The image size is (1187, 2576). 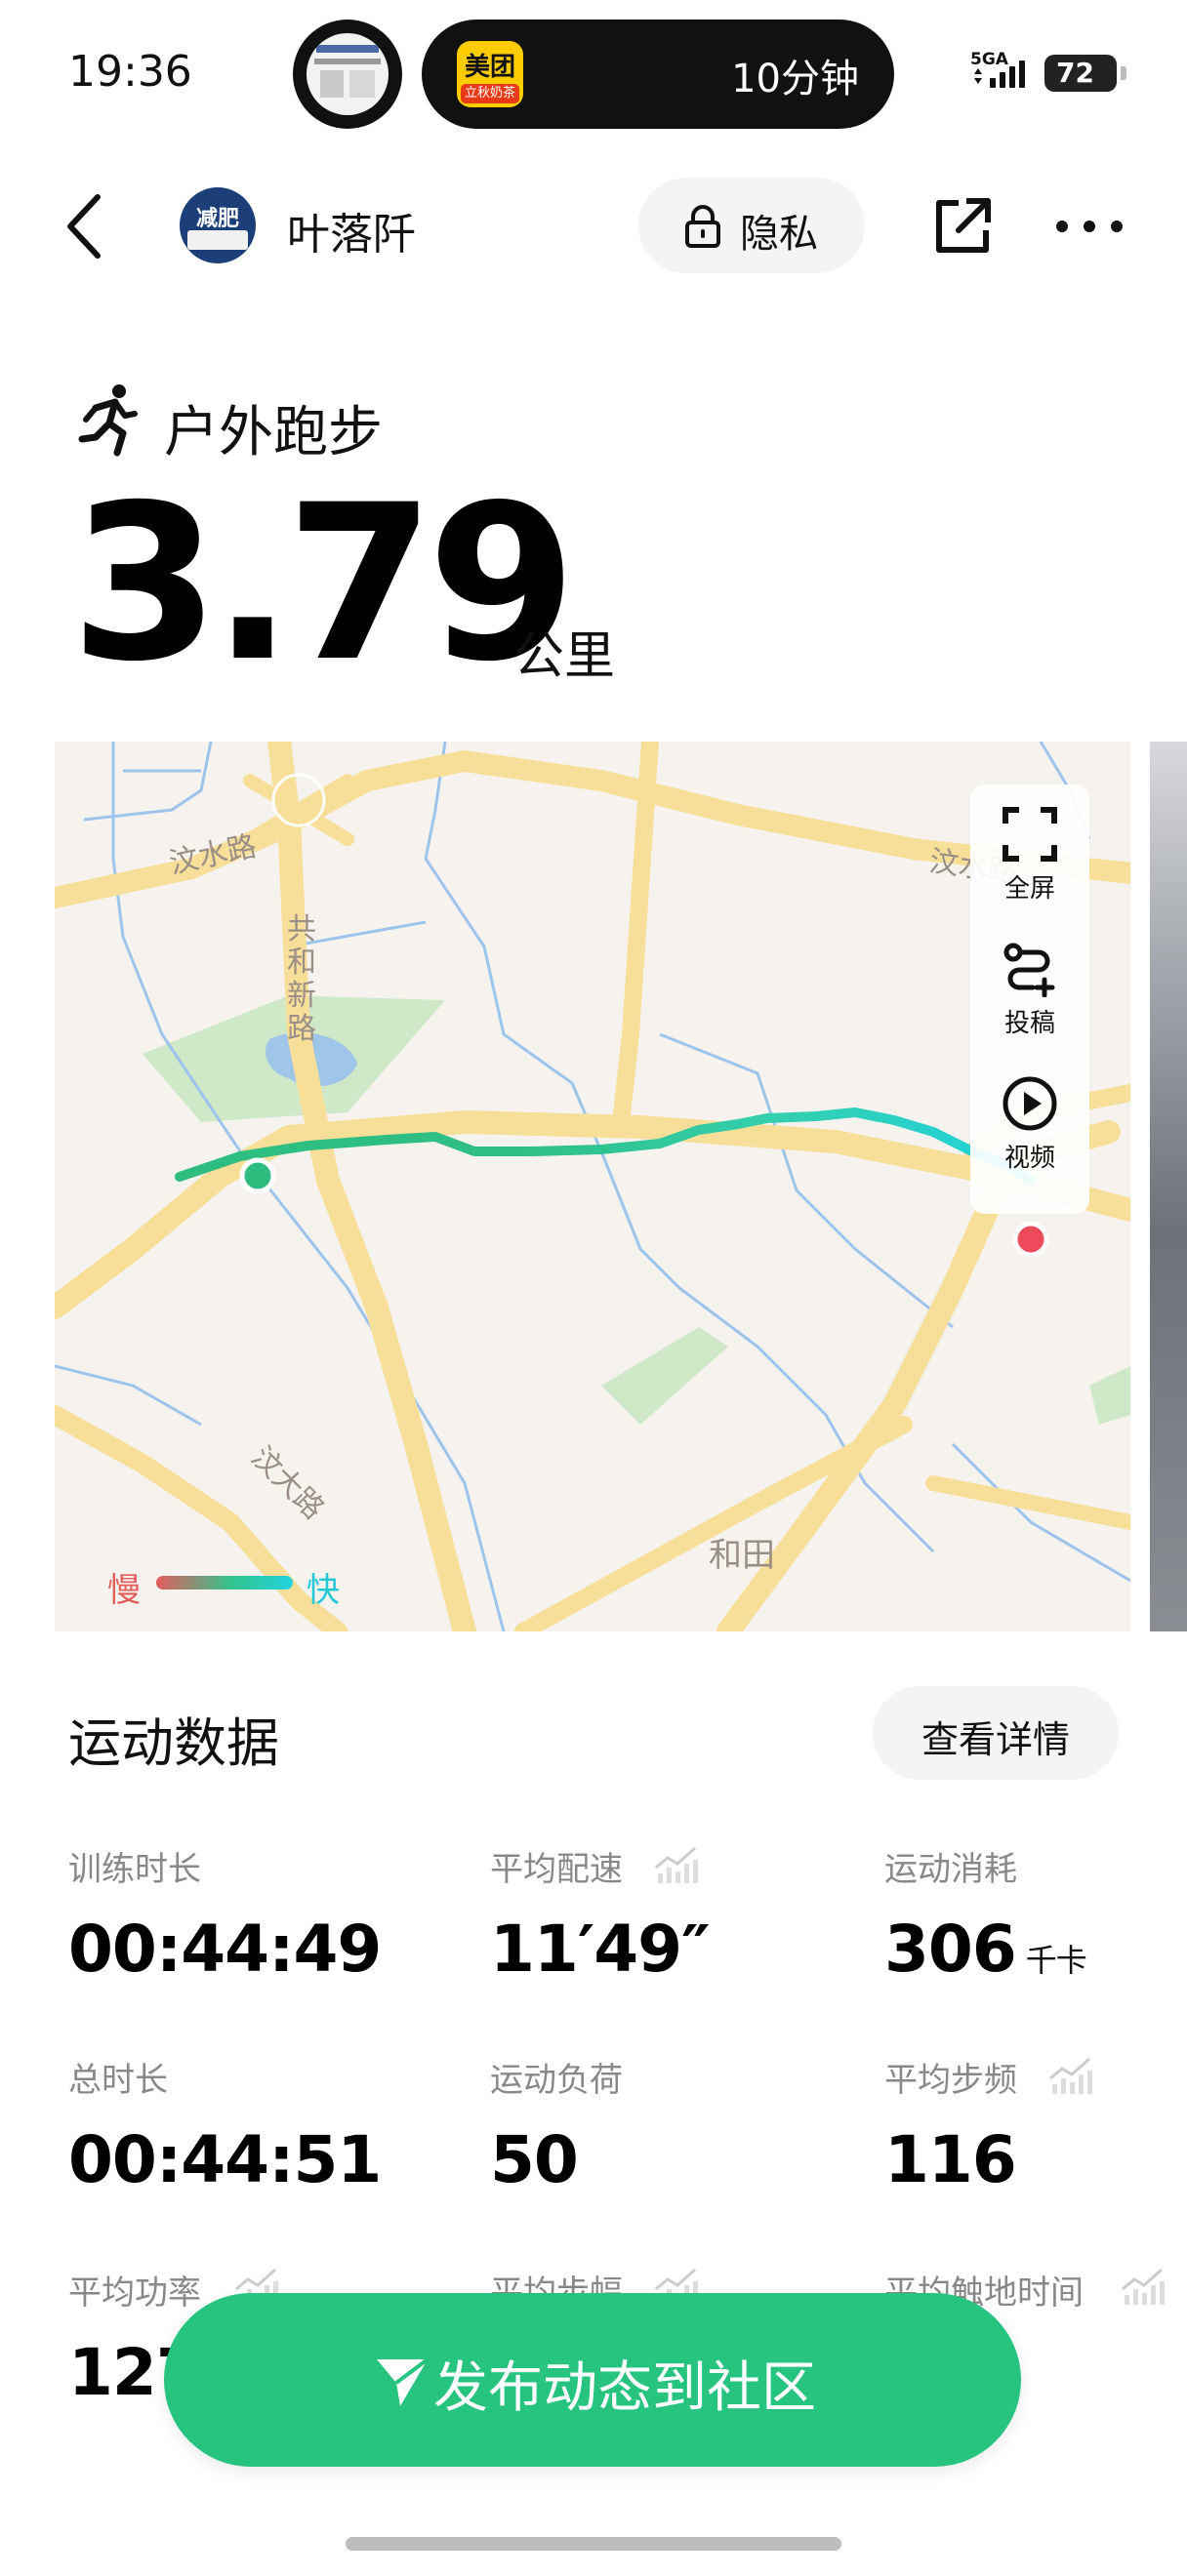 I want to click on place-label: 和田, so click(x=742, y=1555).